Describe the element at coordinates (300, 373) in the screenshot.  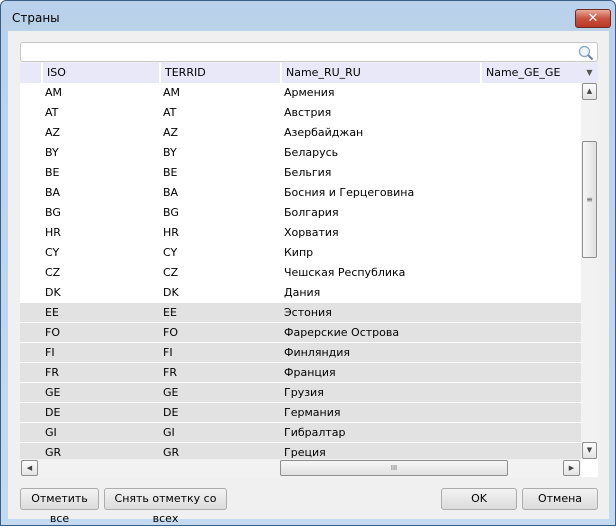
I see `table-row: FR FR Франция` at that location.